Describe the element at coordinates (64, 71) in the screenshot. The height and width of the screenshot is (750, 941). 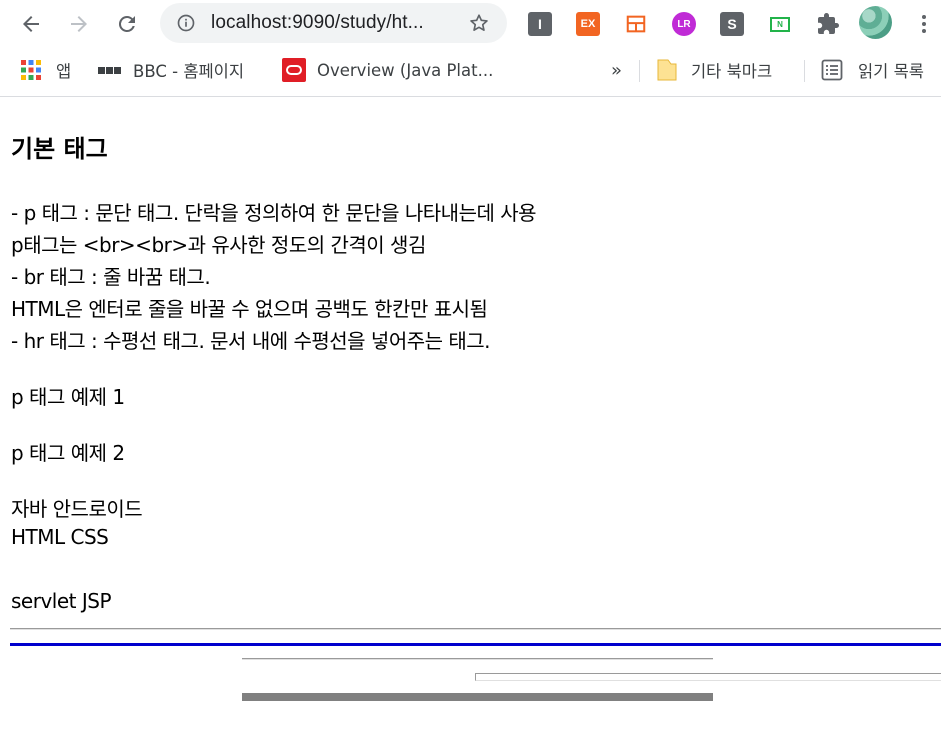
I see `bookmark-apps-label: 앱` at that location.